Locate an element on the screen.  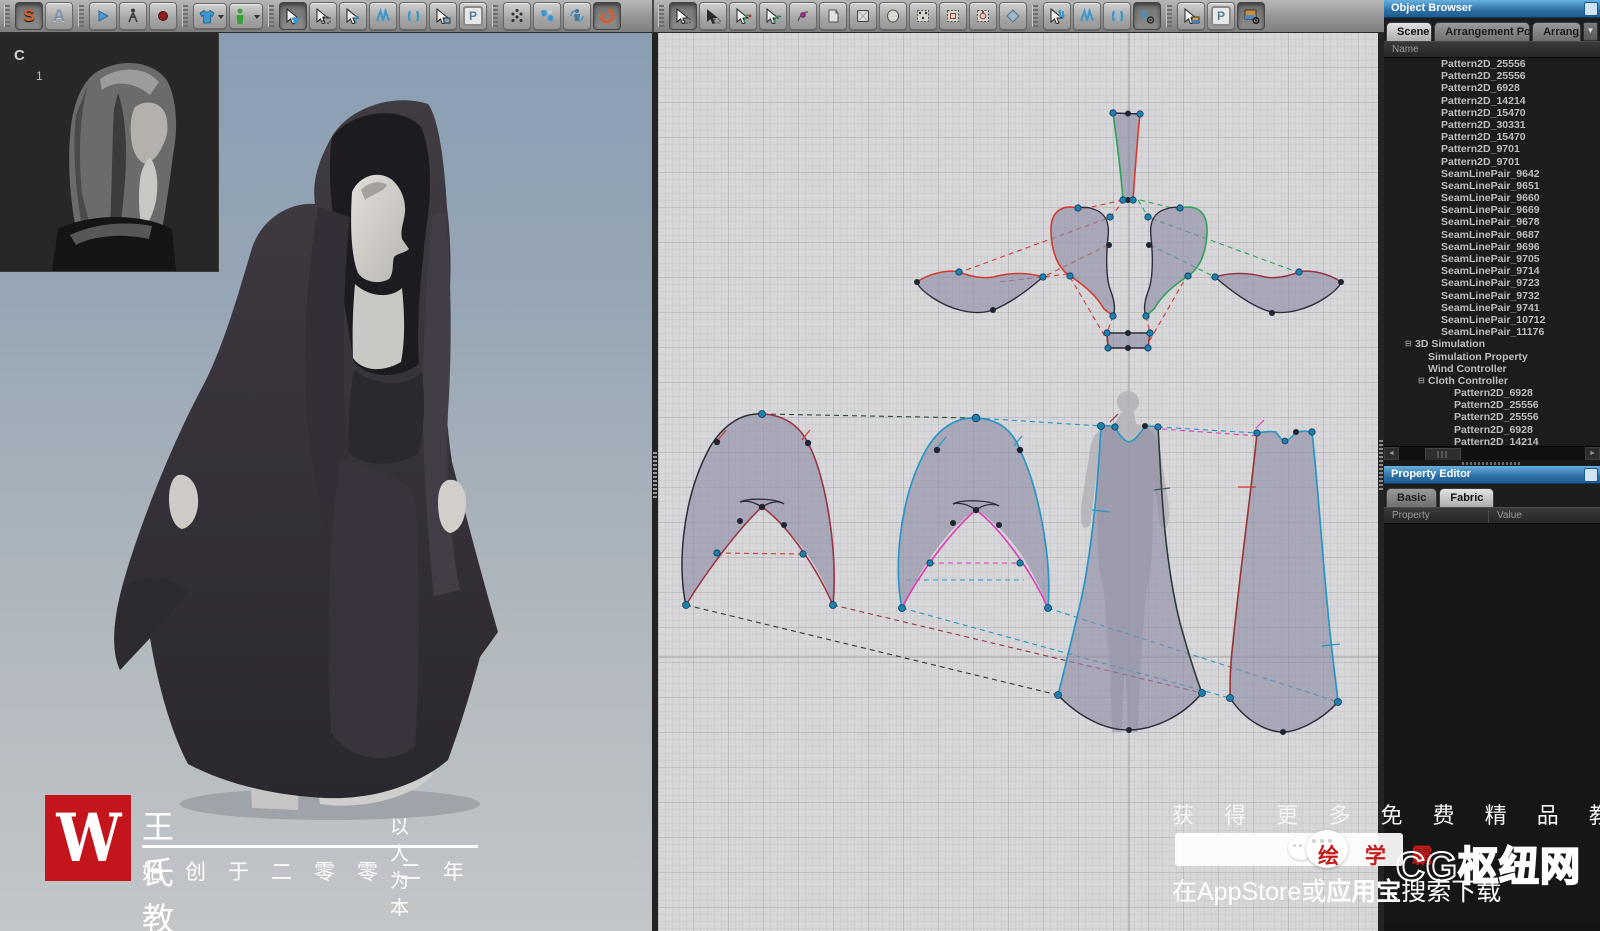
m-sewing-button is located at coordinates (1087, 16).